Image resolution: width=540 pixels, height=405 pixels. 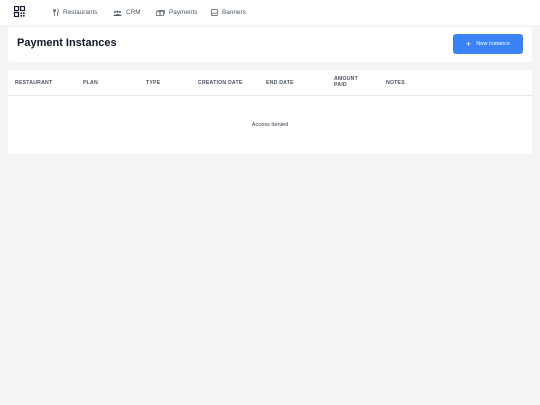 What do you see at coordinates (280, 83) in the screenshot?
I see `column-header-end-date: END DATE` at bounding box center [280, 83].